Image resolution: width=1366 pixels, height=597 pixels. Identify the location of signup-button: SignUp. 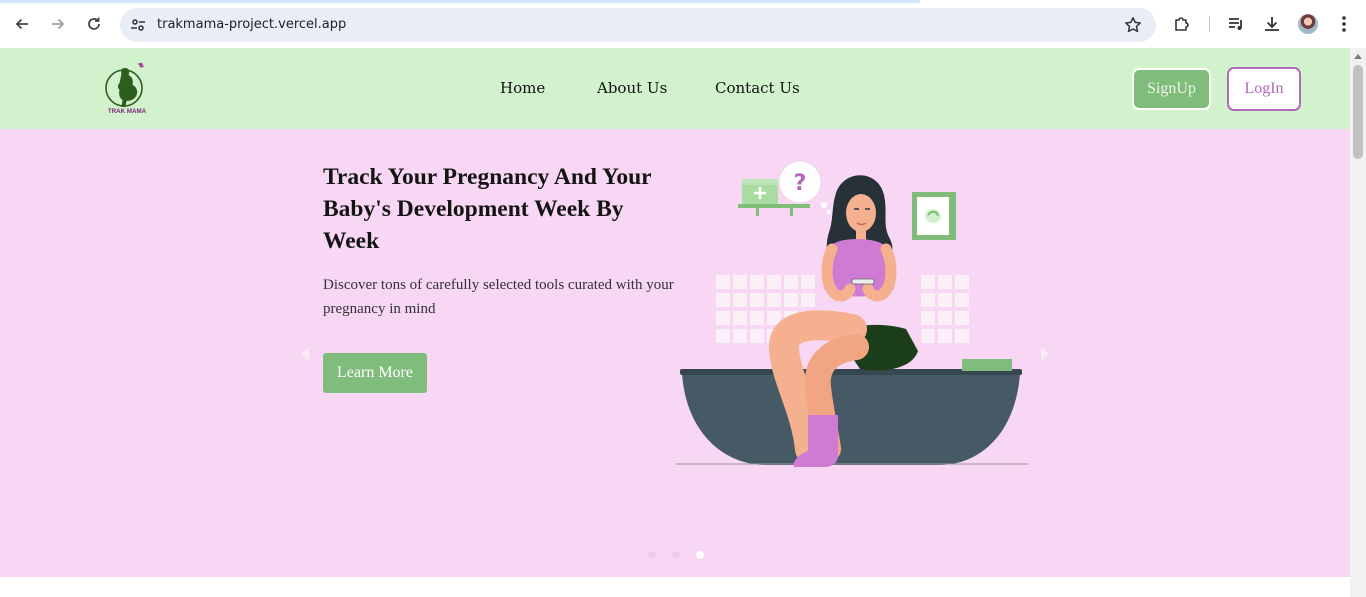
(1171, 89).